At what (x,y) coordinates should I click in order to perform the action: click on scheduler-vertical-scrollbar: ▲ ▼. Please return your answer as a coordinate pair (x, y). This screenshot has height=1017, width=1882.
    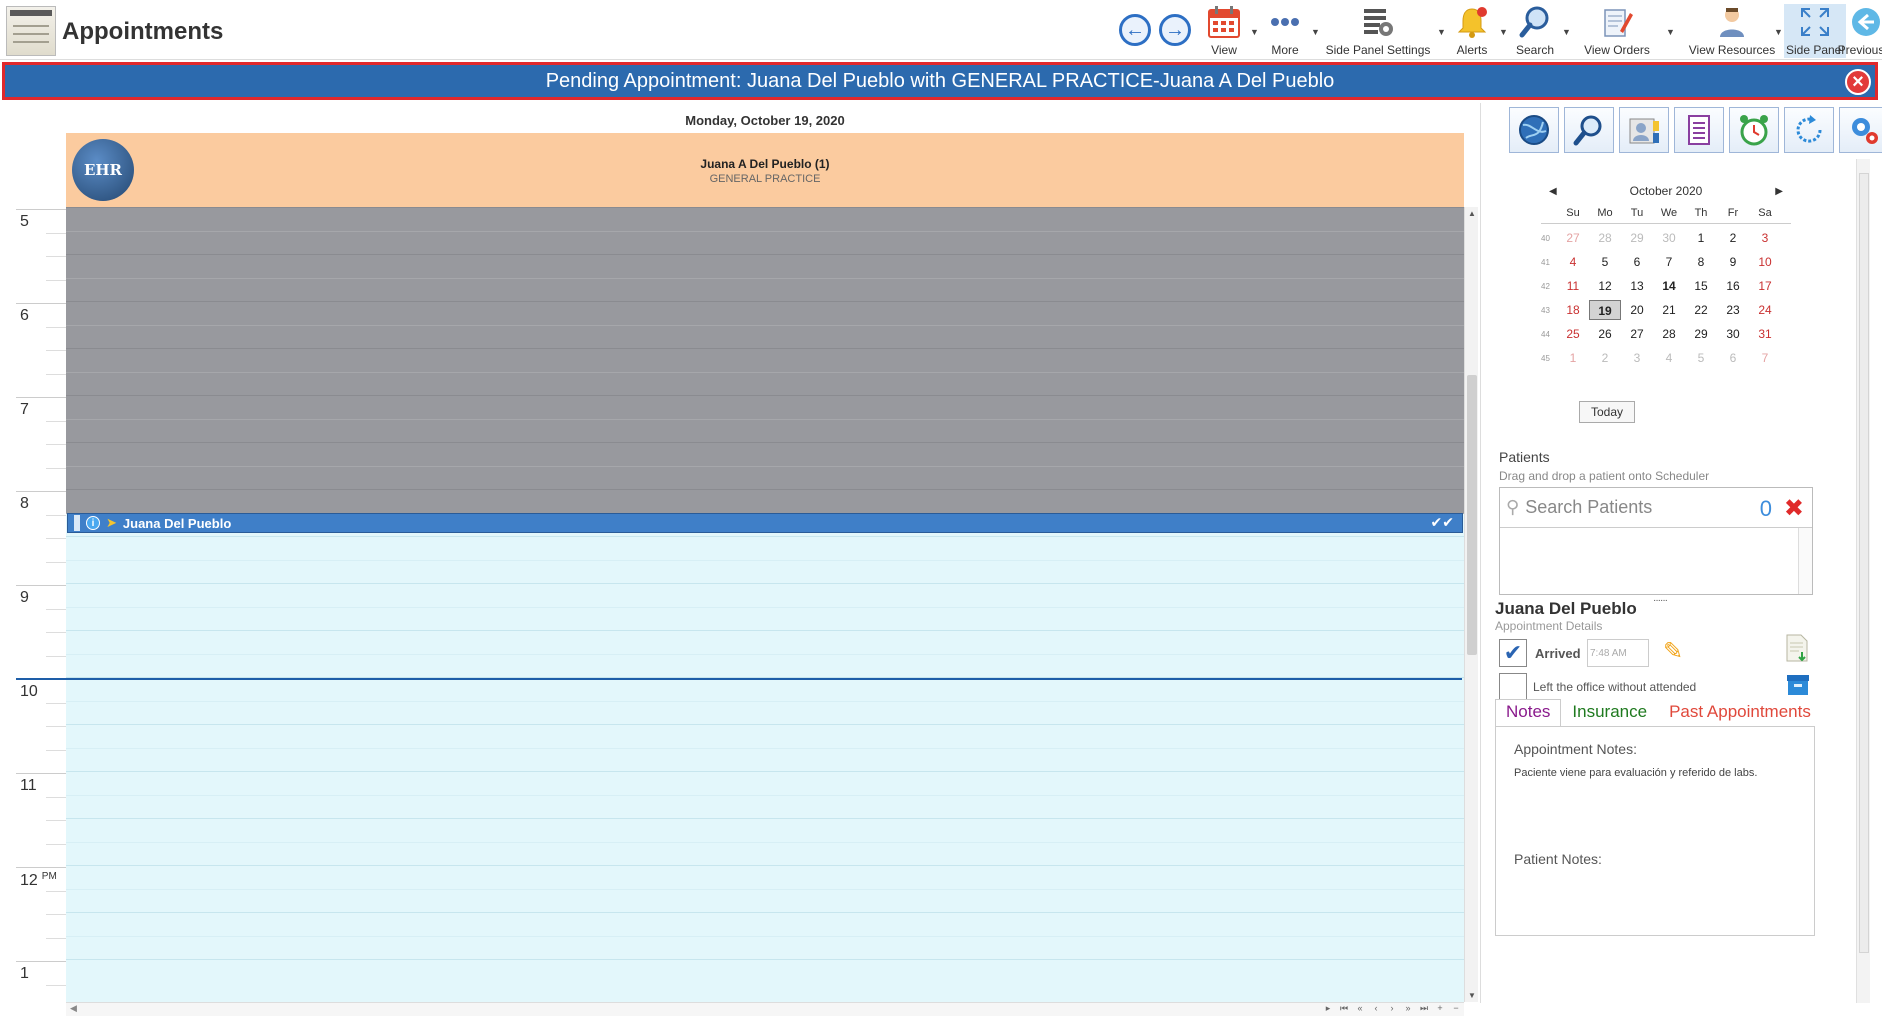
    Looking at the image, I should click on (1471, 604).